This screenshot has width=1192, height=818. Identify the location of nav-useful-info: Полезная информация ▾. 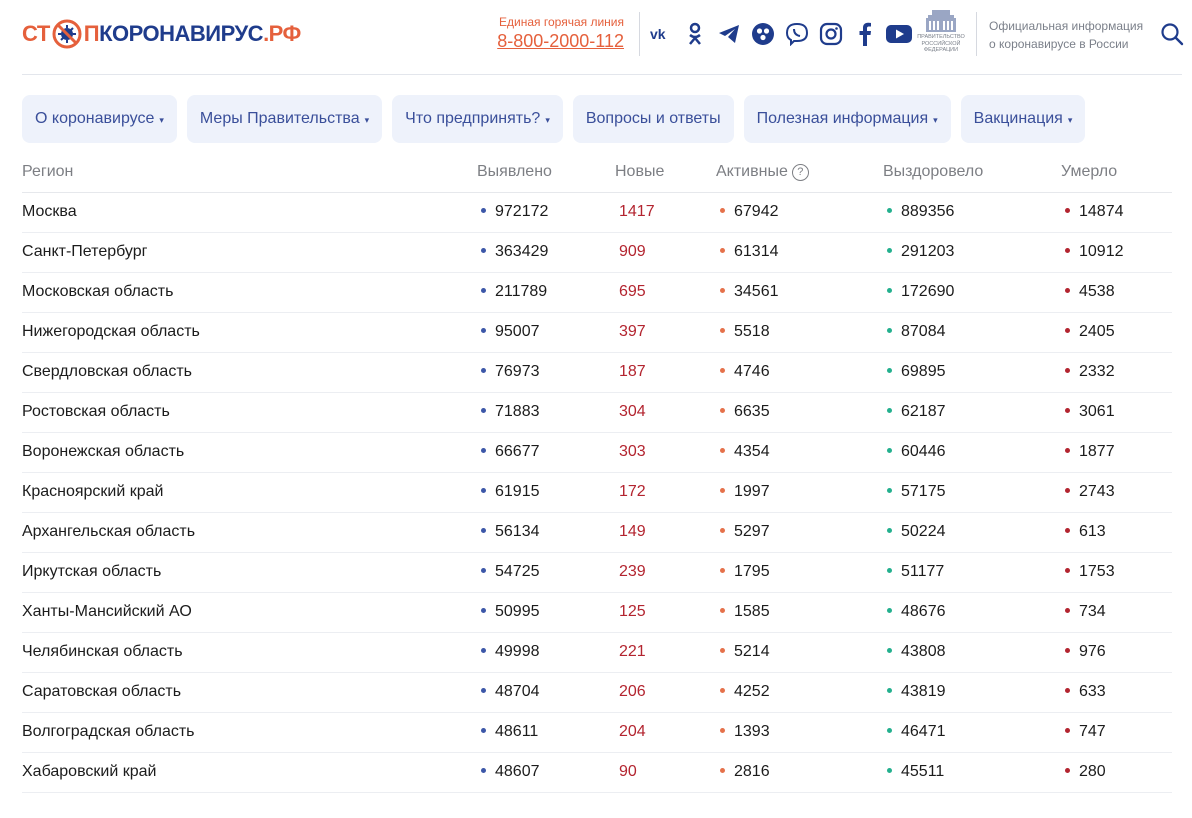
(847, 119).